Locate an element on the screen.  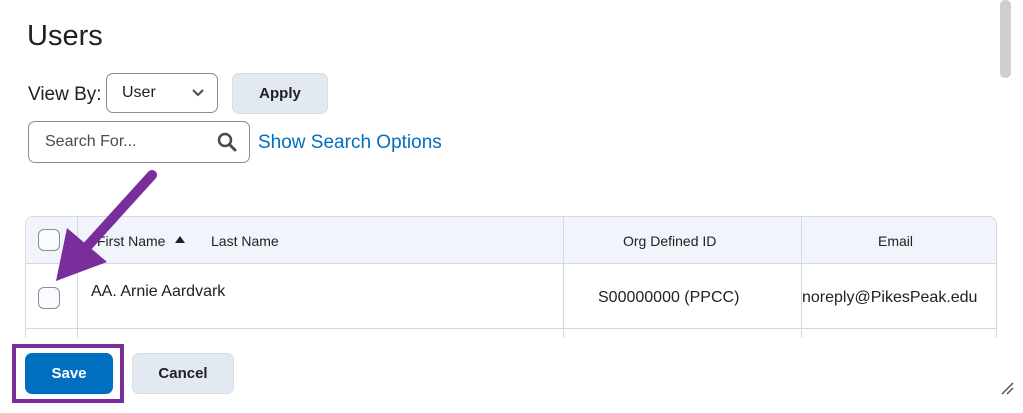
show-search-options-link: Show Search Options is located at coordinates (350, 143).